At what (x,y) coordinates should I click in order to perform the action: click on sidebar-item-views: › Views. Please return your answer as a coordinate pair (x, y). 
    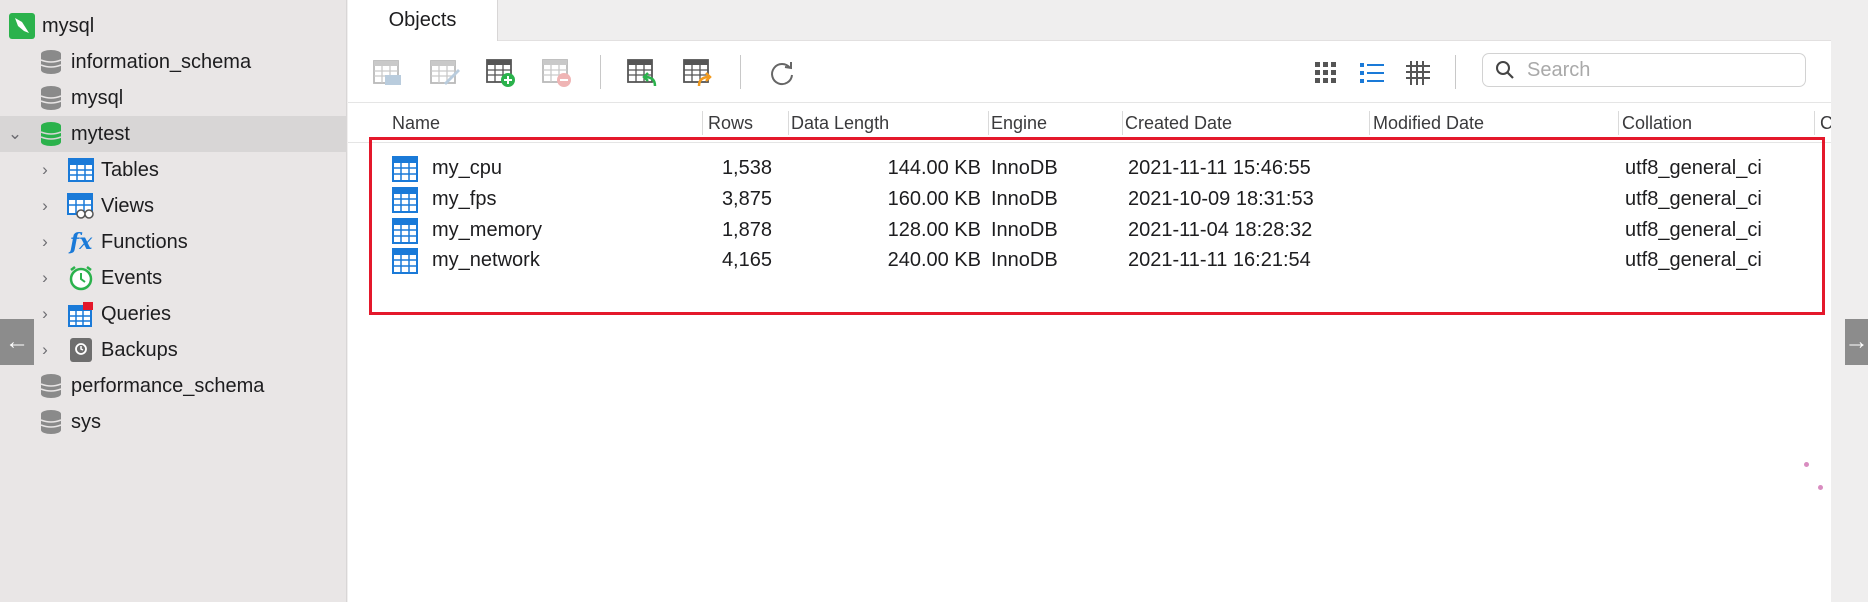
    Looking at the image, I should click on (173, 206).